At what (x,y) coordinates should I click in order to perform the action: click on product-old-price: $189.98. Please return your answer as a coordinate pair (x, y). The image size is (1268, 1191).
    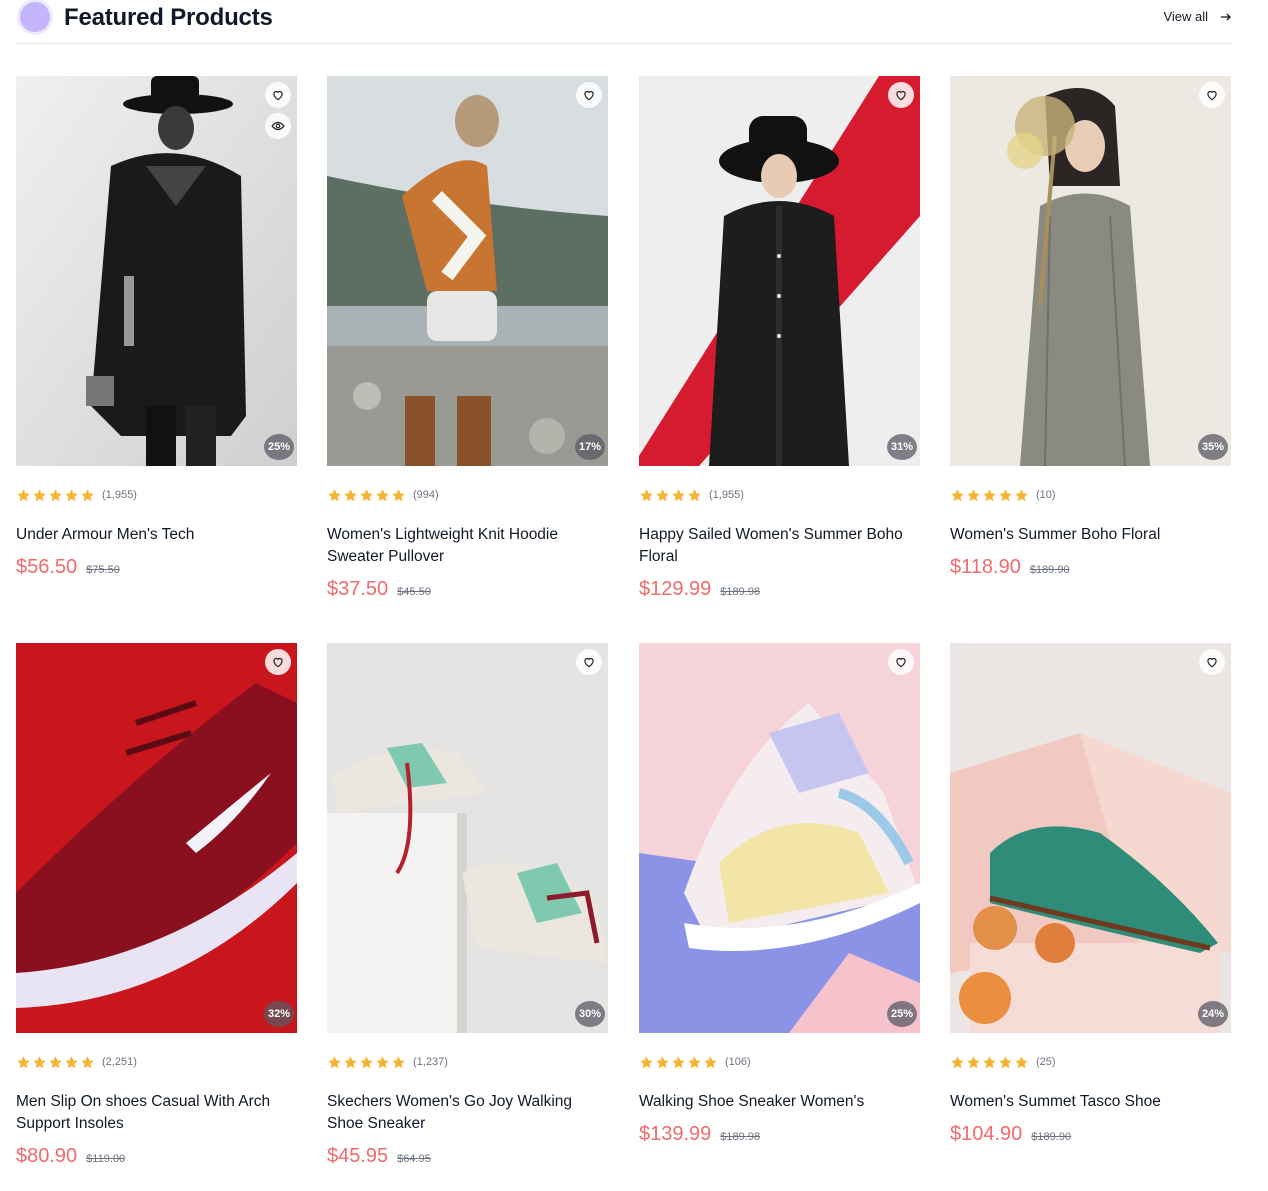
    Looking at the image, I should click on (740, 592).